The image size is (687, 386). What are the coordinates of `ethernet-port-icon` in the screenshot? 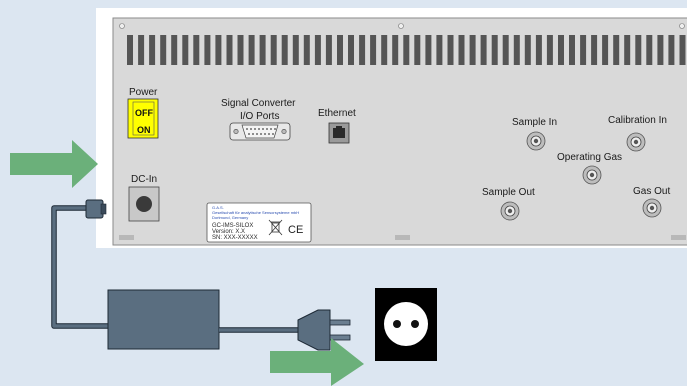 It's located at (339, 133).